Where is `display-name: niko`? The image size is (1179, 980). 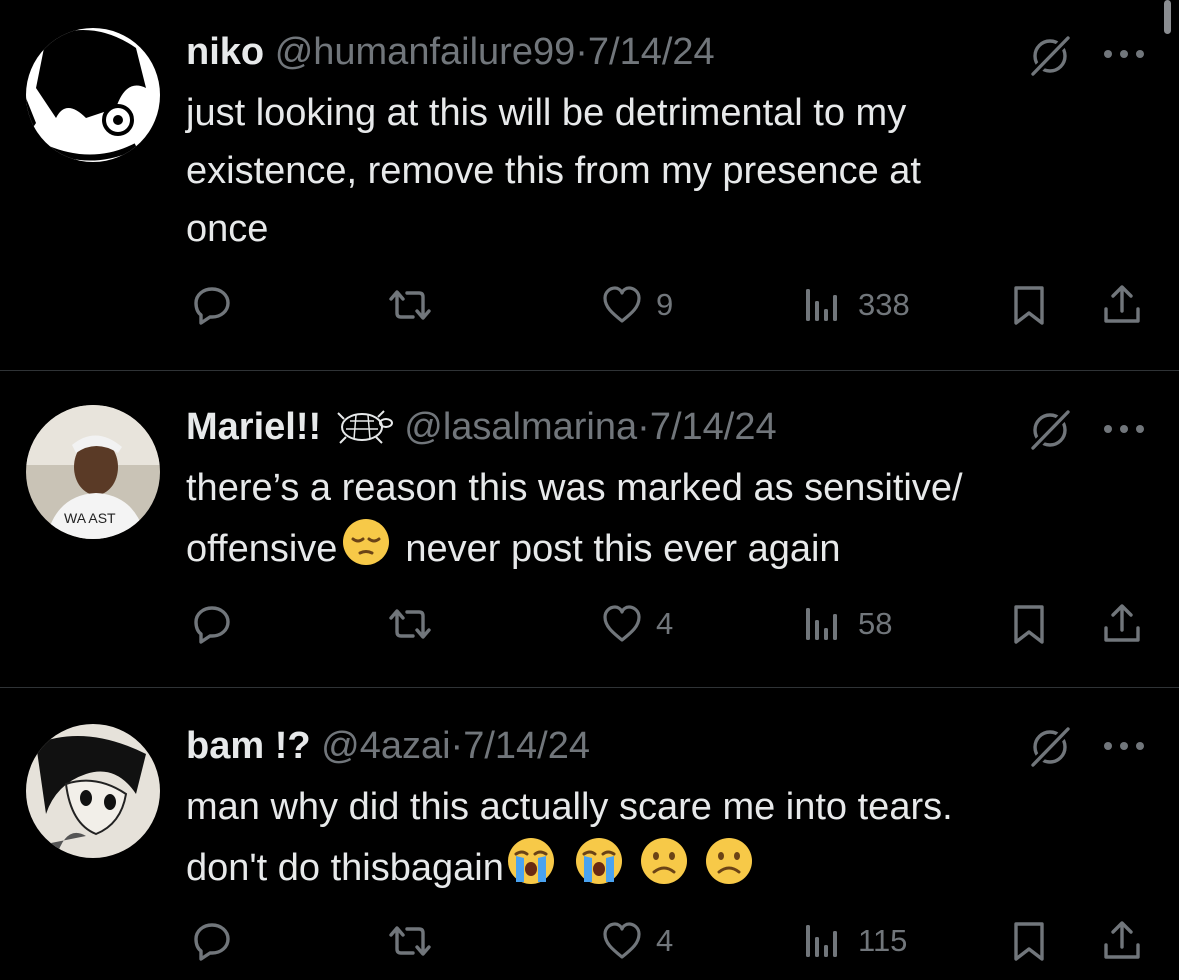
display-name: niko is located at coordinates (225, 52).